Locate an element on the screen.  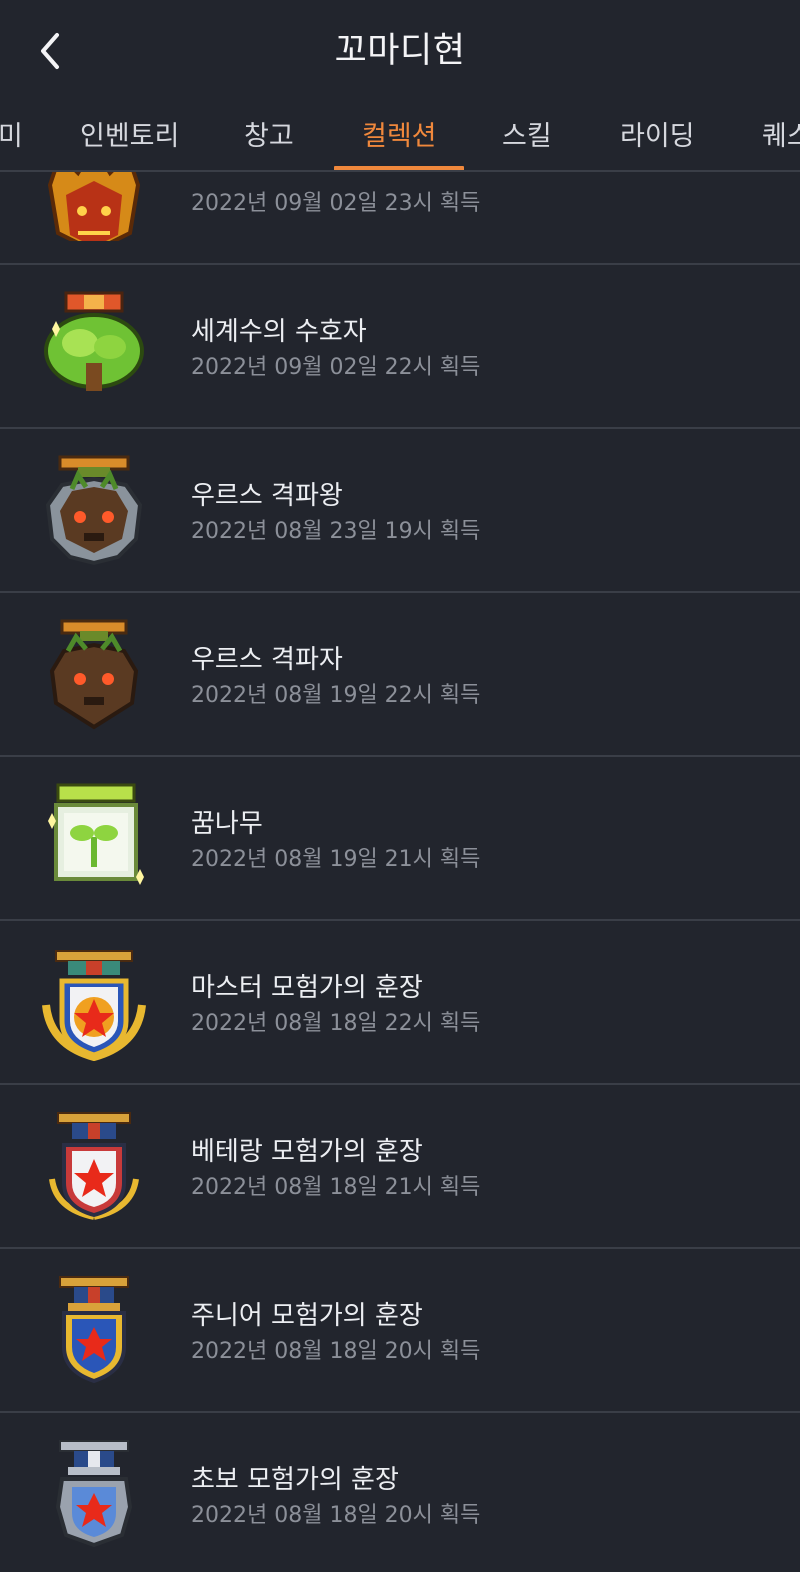
item-name: 우르스 격파자 is located at coordinates (267, 660).